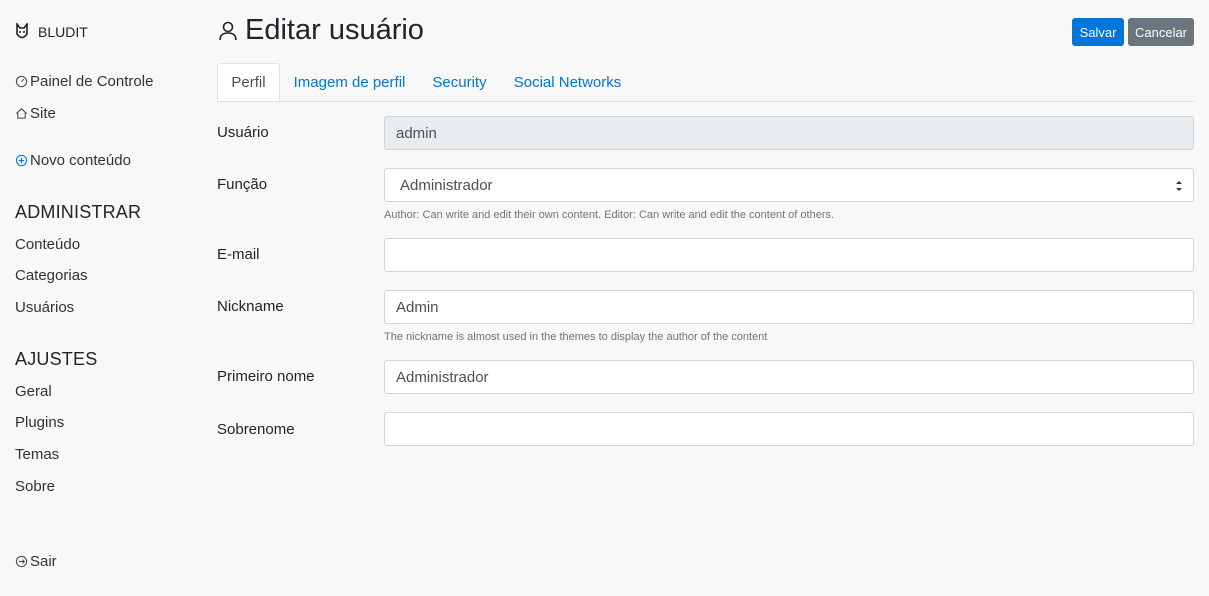 The width and height of the screenshot is (1209, 596). What do you see at coordinates (789, 377) in the screenshot?
I see `first-name-field: Administrador` at bounding box center [789, 377].